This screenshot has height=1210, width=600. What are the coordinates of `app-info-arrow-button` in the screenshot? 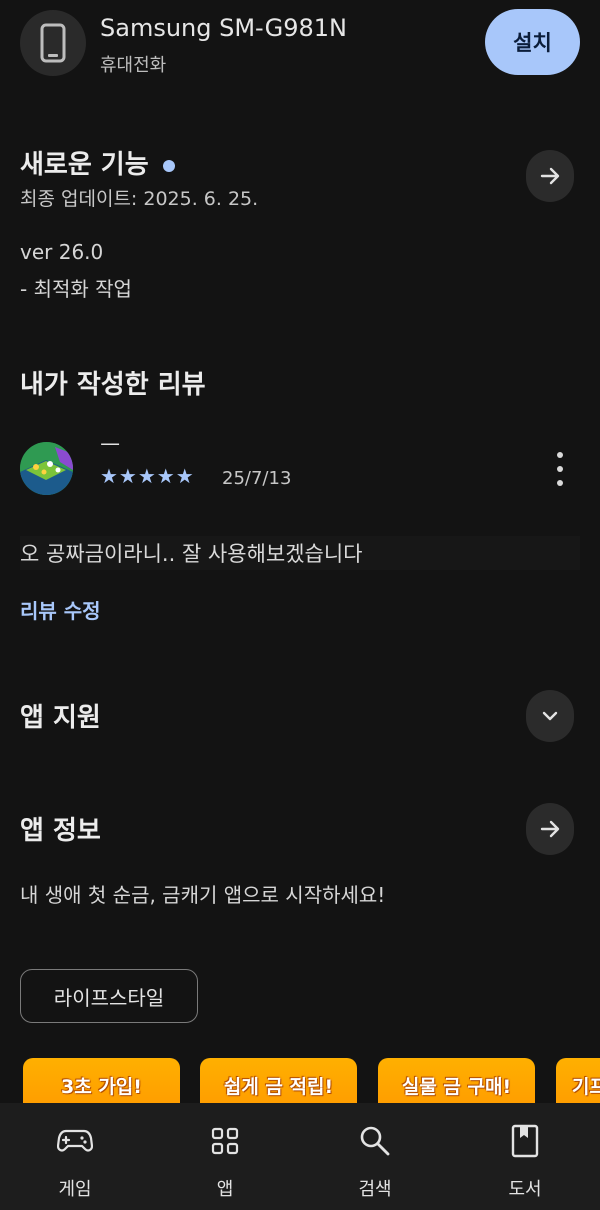 It's located at (550, 829).